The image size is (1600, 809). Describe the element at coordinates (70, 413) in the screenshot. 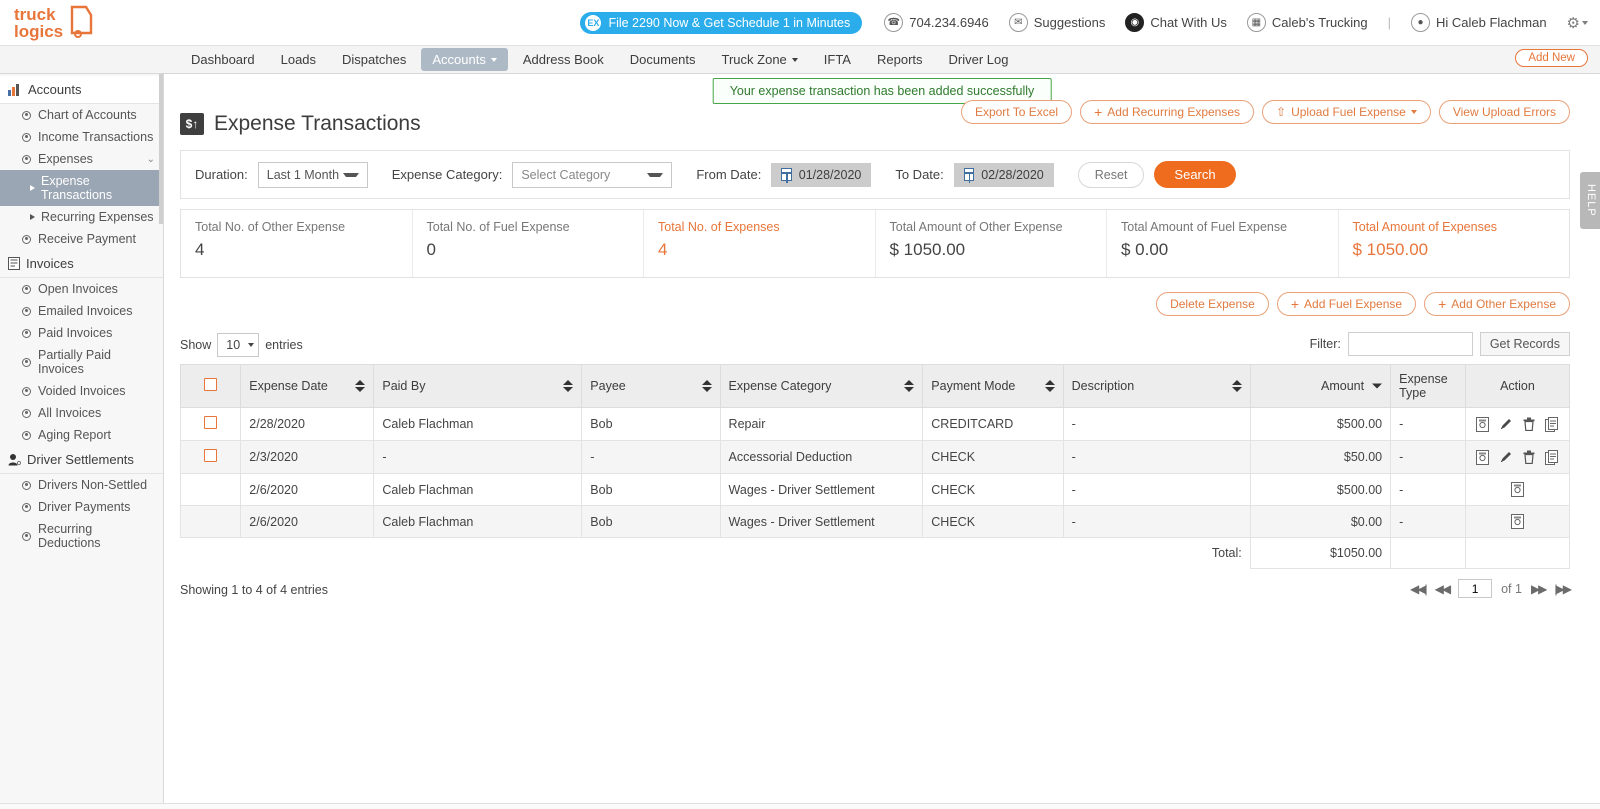

I see `sidebar-item-label: All Invoices` at that location.